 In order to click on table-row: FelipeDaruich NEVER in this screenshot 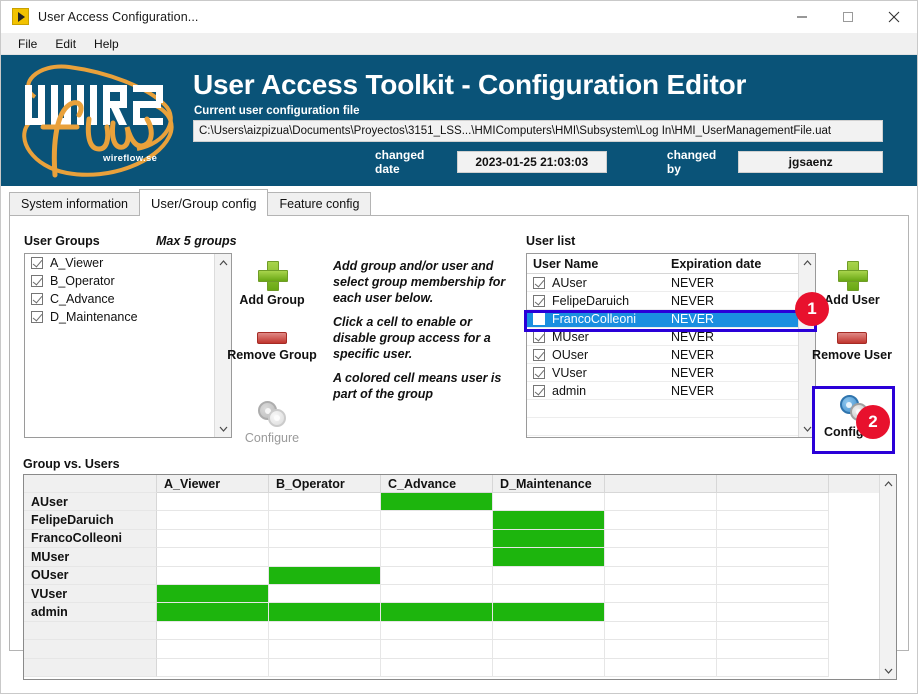, I will do `click(662, 301)`.